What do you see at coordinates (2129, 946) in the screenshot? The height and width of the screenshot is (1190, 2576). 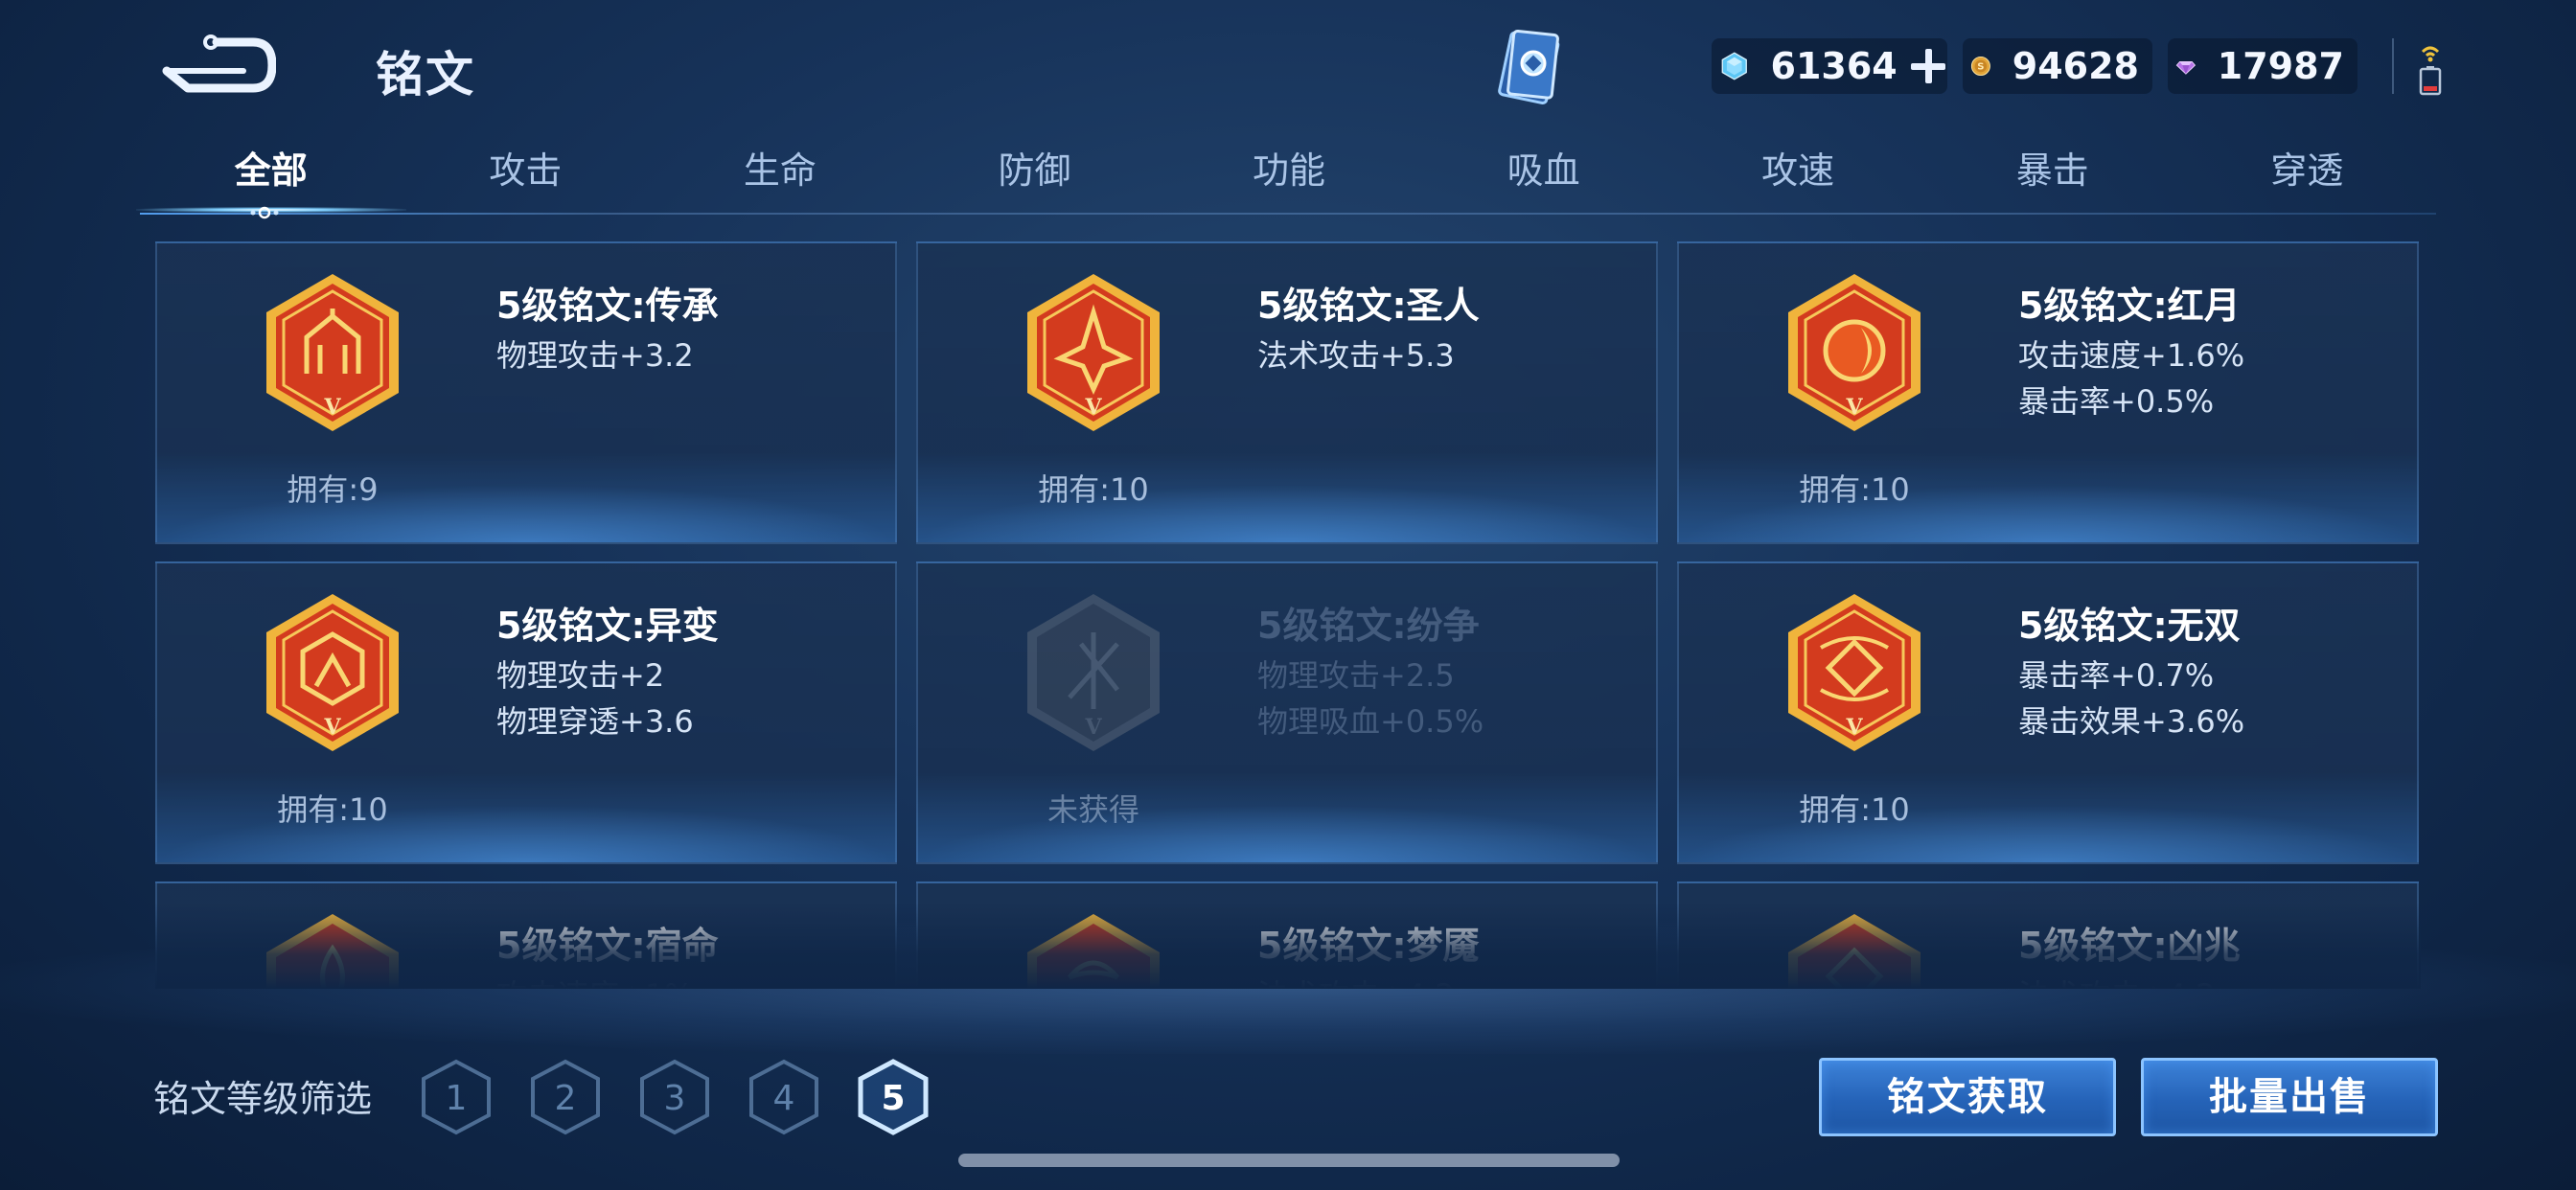 I see `rune-name: 5级铭文:凶兆` at bounding box center [2129, 946].